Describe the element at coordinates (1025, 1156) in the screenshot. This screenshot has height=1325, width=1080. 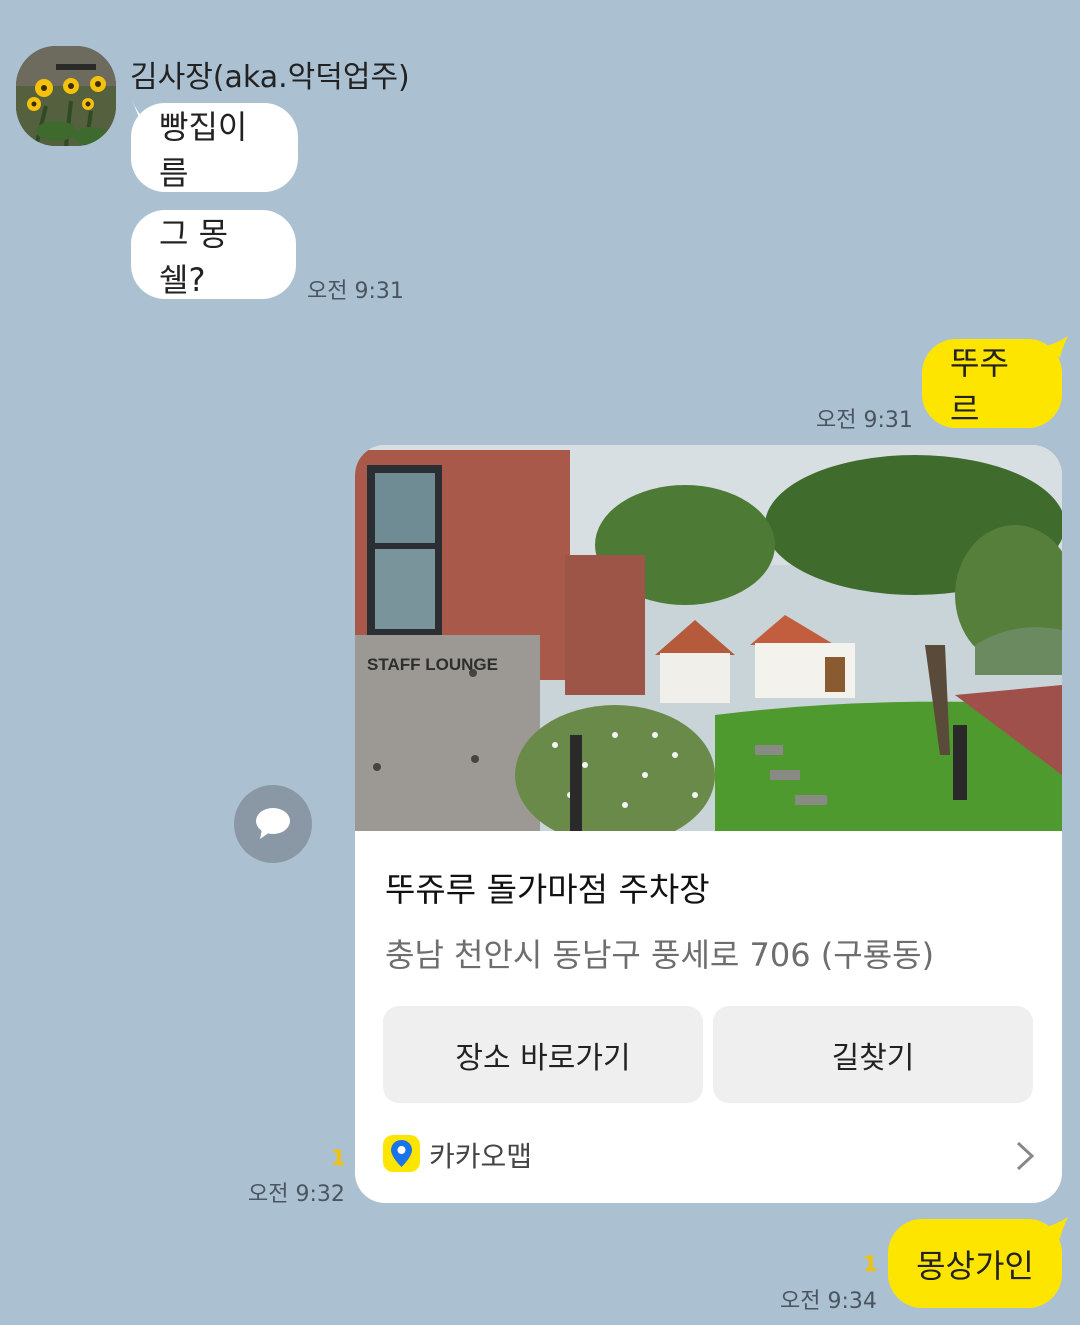
I see `chevron-right-icon` at that location.